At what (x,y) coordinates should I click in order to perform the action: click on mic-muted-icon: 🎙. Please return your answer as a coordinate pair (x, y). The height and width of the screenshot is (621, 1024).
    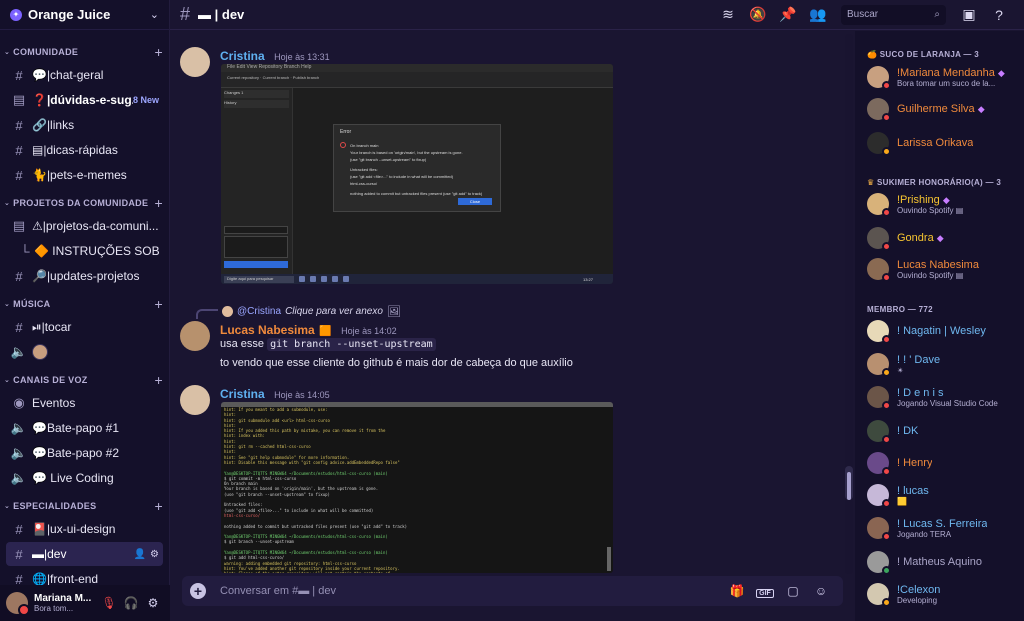
    Looking at the image, I should click on (109, 603).